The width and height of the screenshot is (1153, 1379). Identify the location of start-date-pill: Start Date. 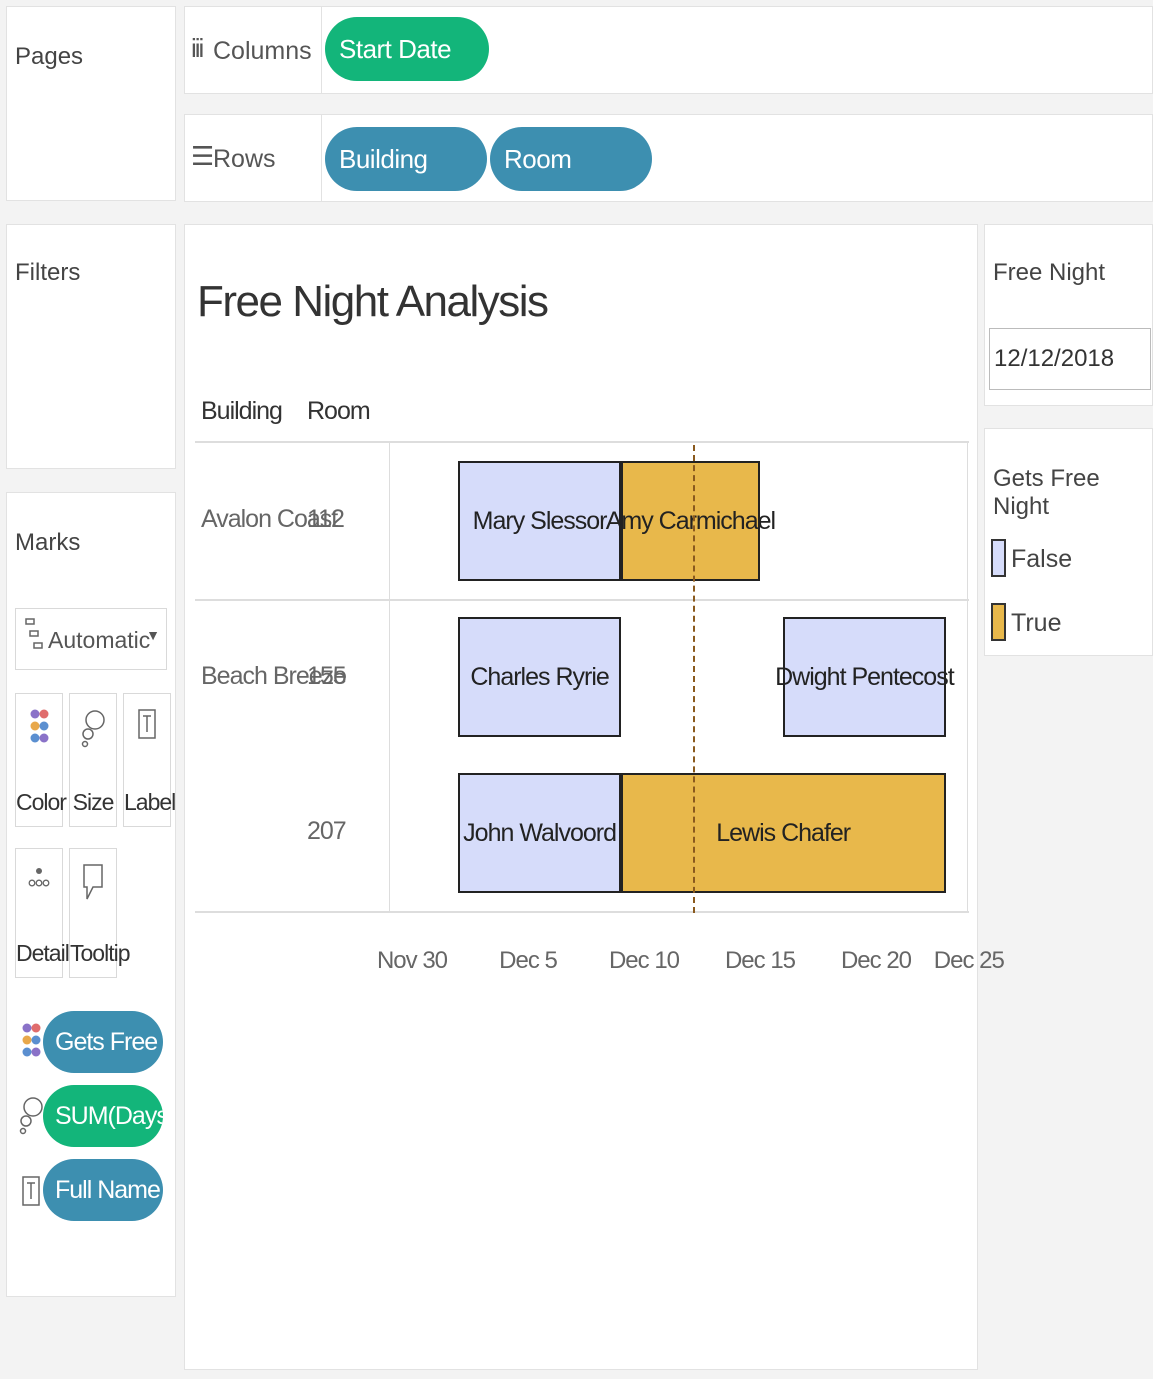
(407, 49).